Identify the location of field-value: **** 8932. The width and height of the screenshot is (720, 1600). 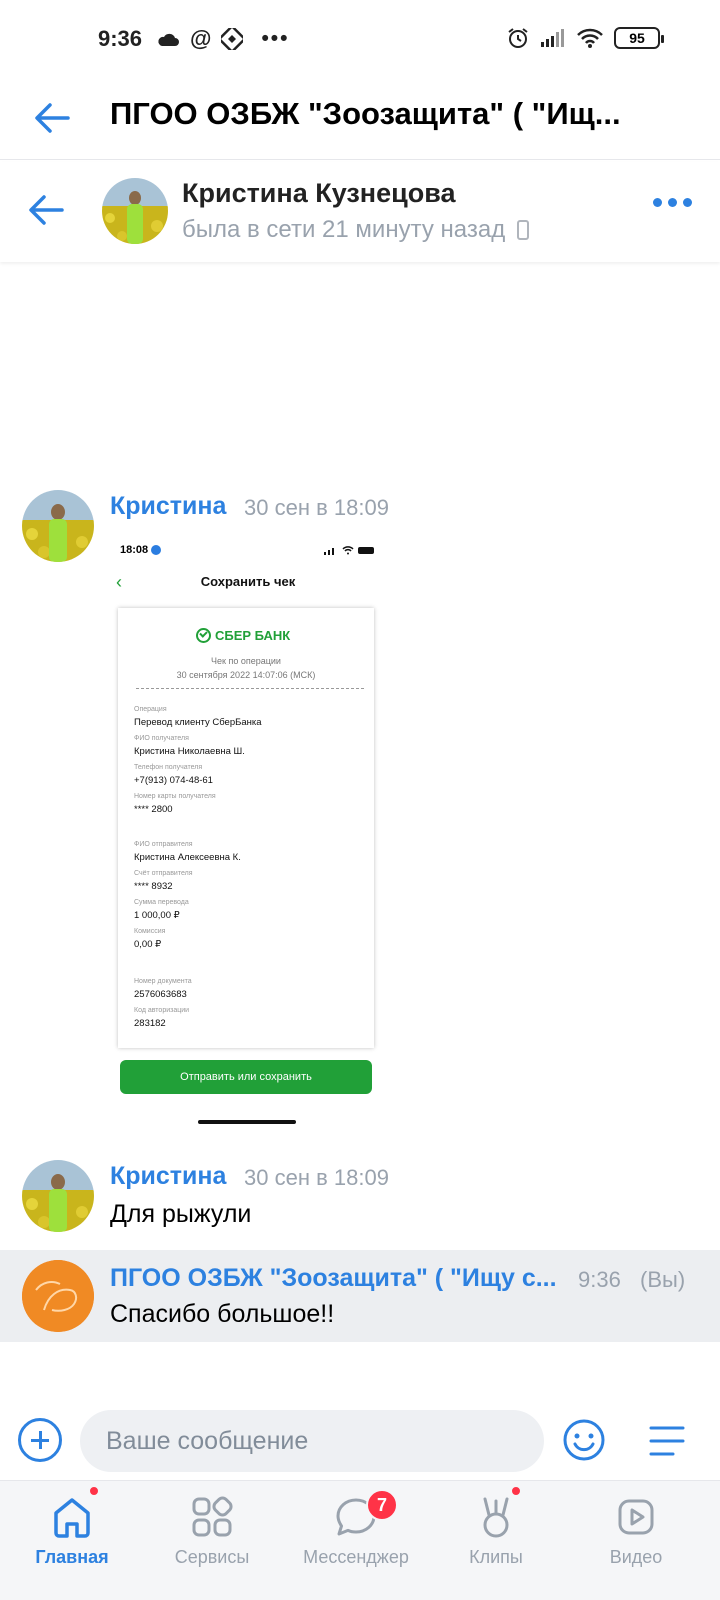
(153, 886).